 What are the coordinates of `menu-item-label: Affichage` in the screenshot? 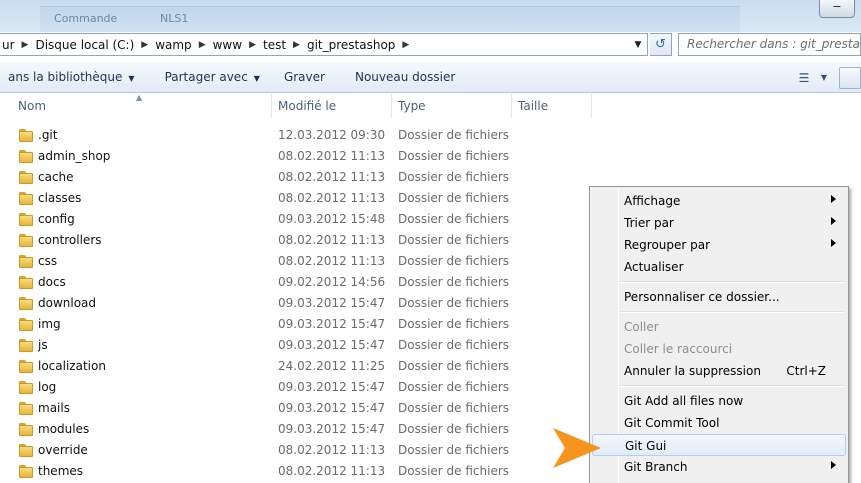 It's located at (652, 201).